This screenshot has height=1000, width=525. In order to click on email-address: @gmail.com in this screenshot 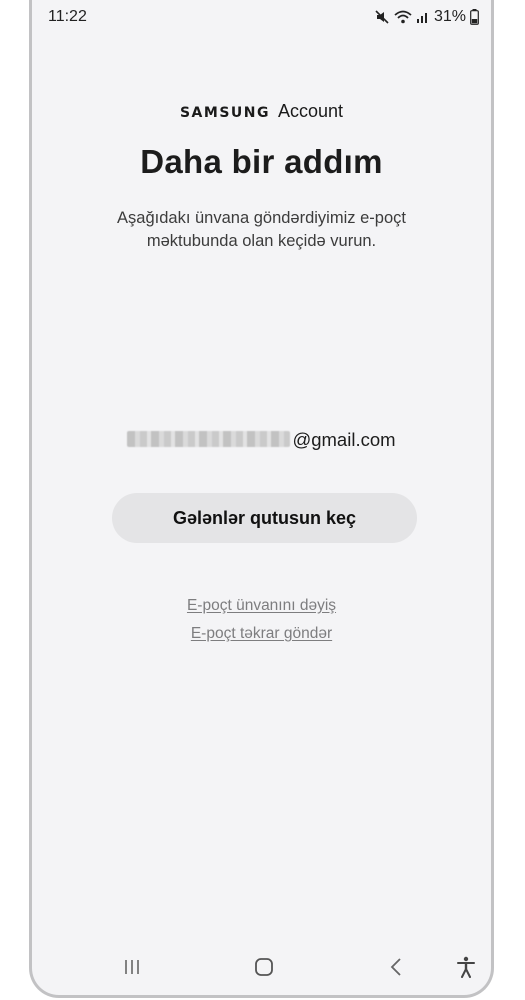, I will do `click(261, 440)`.